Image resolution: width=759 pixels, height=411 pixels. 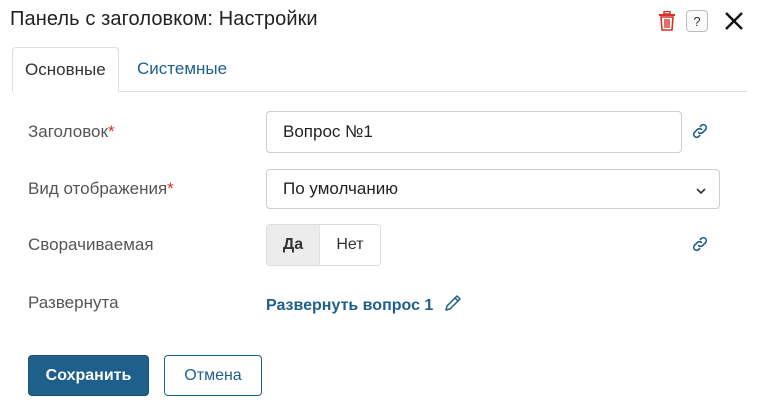 I want to click on expanded-label: Развернута, so click(x=73, y=302).